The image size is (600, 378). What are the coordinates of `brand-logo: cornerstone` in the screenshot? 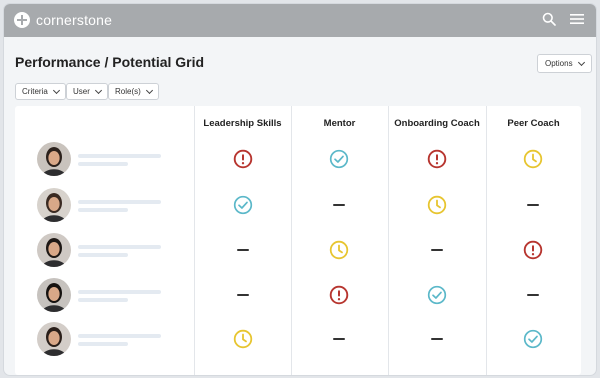 It's located at (63, 20).